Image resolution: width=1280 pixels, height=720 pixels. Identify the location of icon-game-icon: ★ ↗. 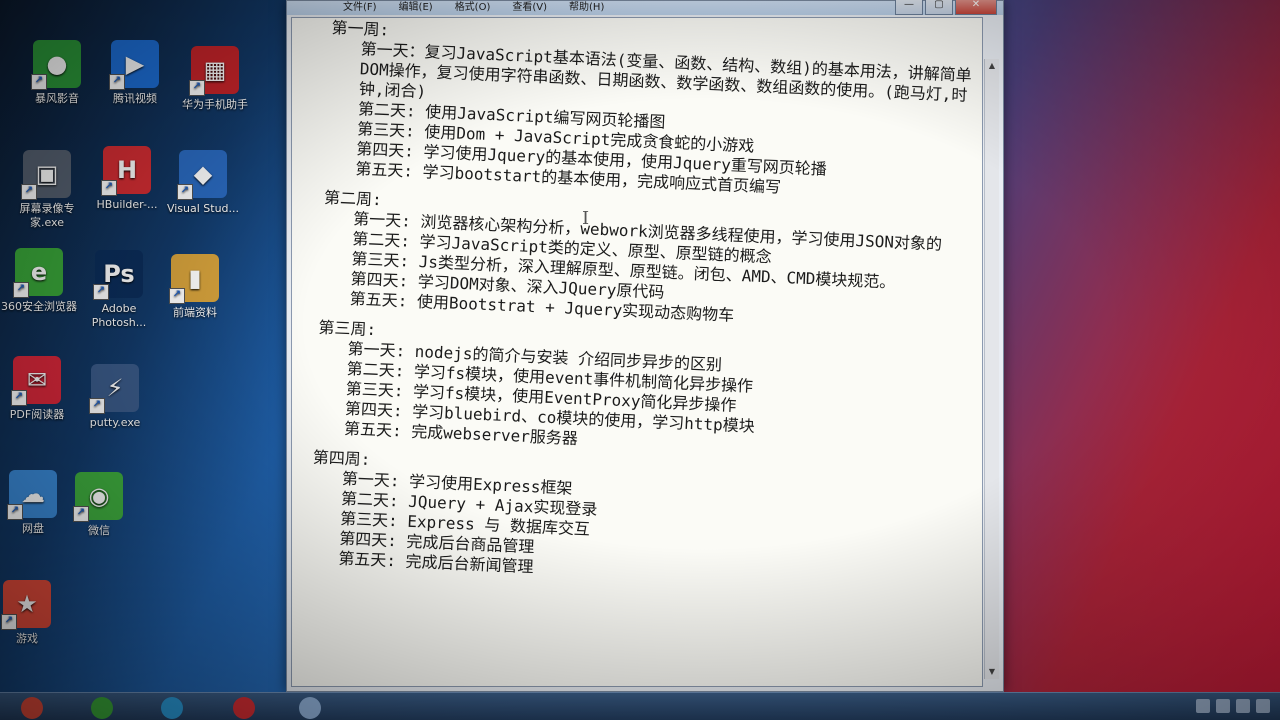
(26, 605).